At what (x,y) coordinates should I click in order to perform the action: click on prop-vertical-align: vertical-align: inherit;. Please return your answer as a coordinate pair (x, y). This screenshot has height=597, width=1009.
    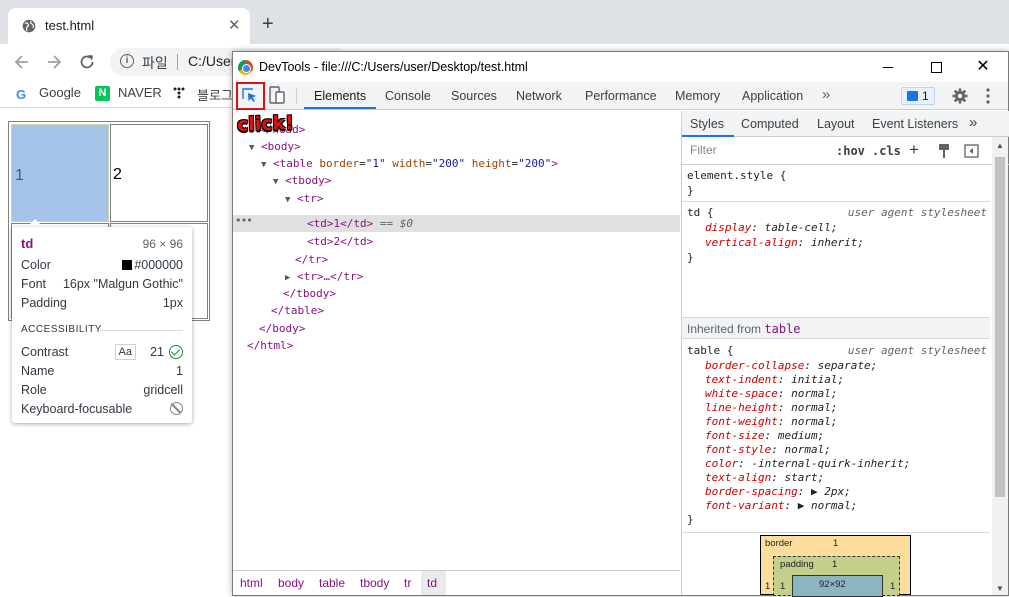
    Looking at the image, I should click on (784, 243).